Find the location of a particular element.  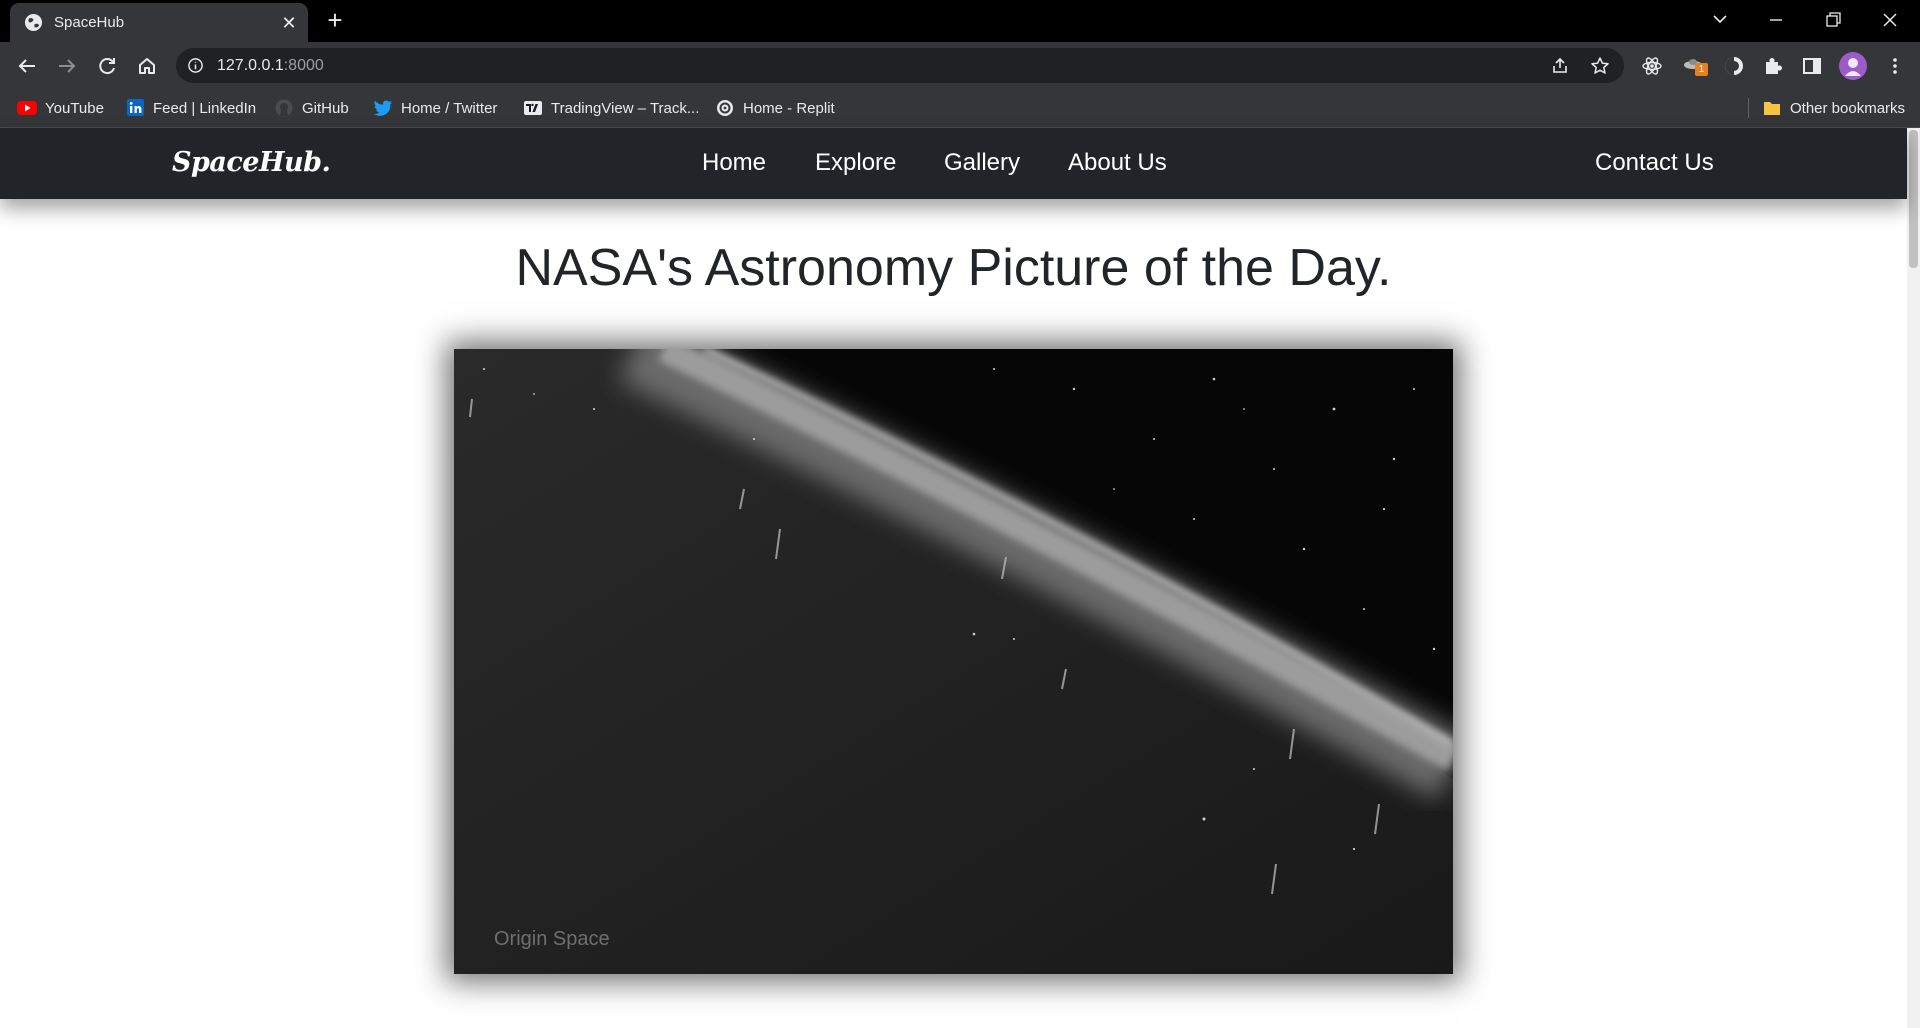

scrollbar-thumb is located at coordinates (1913, 199).